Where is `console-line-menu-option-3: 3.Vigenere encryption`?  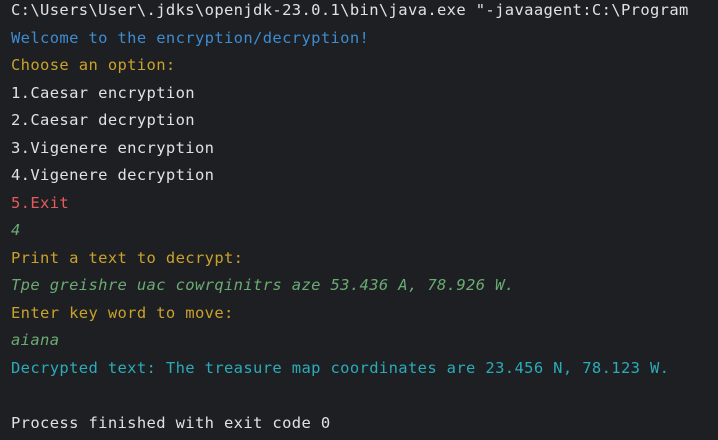 console-line-menu-option-3: 3.Vigenere encryption is located at coordinates (113, 148).